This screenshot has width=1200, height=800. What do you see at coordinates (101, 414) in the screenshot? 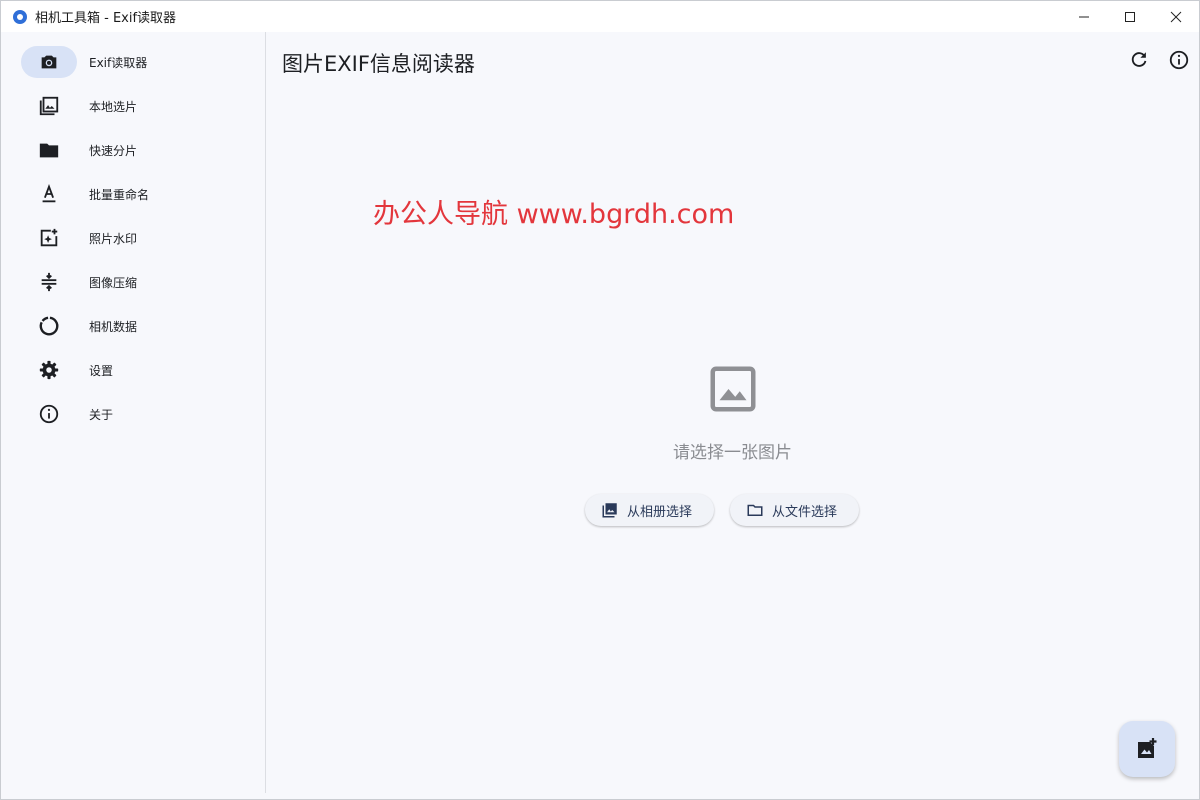
I see `sidebar-item-label: 关于` at bounding box center [101, 414].